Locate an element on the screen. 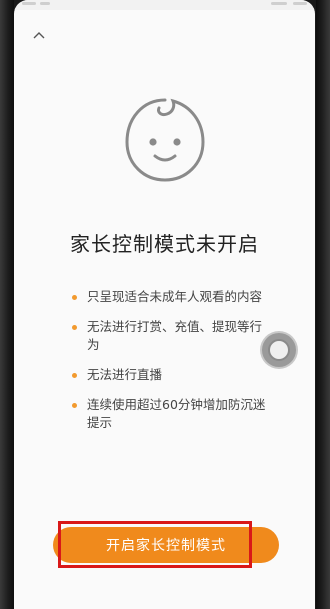 This screenshot has height=609, width=330. status-bar is located at coordinates (164, 5).